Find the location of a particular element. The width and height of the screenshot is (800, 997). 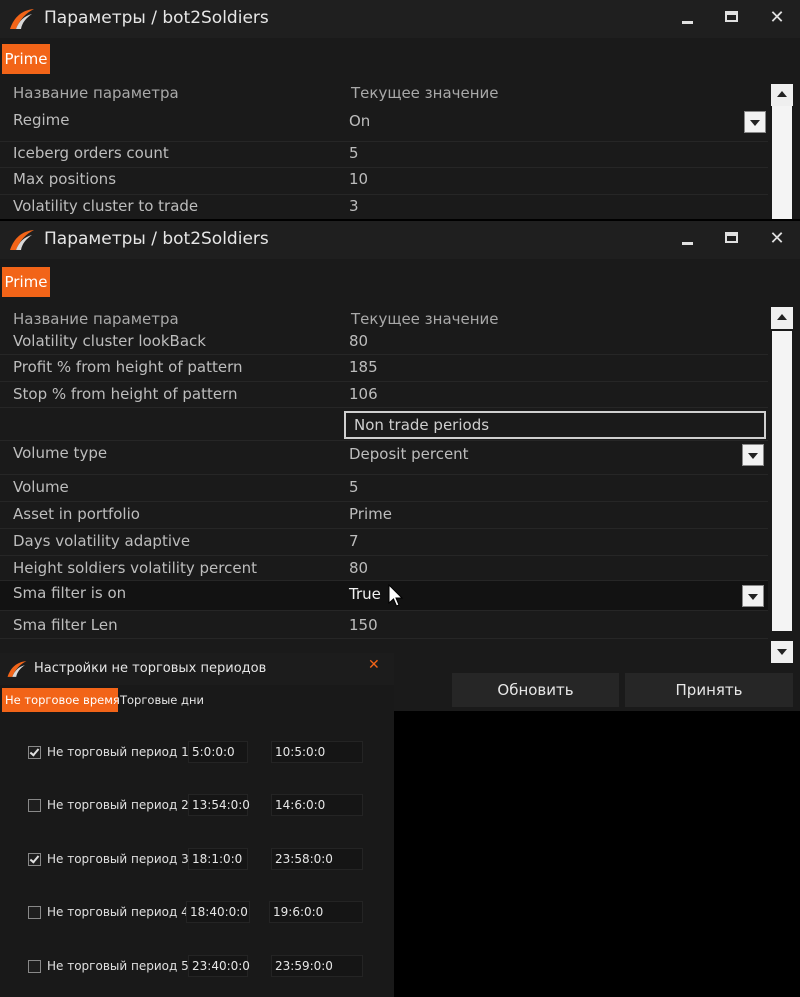

table-row: Regime On is located at coordinates (384, 125).